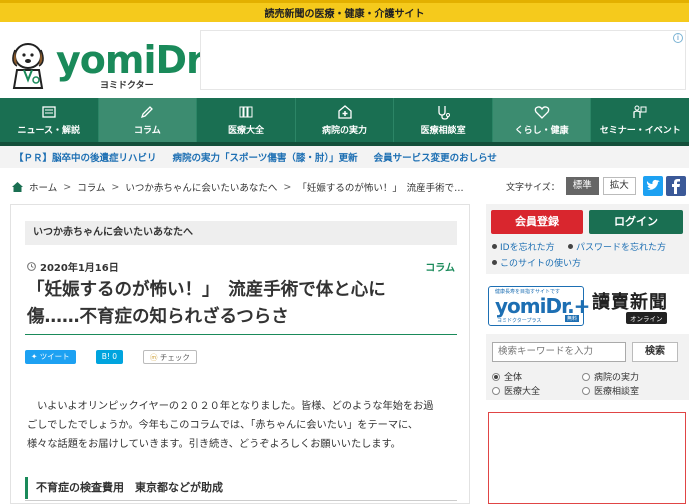  Describe the element at coordinates (201, 187) in the screenshot. I see `breadcrumb-series: いつか赤ちゃんに会いたいあなたへ` at that location.